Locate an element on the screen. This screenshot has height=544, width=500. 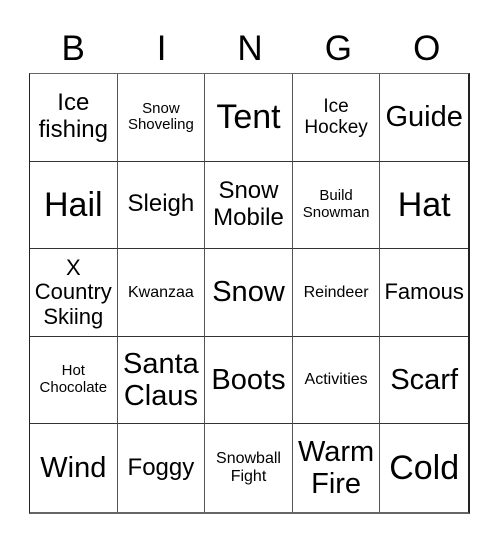
bingo-cell: Ice Hockey is located at coordinates (336, 118).